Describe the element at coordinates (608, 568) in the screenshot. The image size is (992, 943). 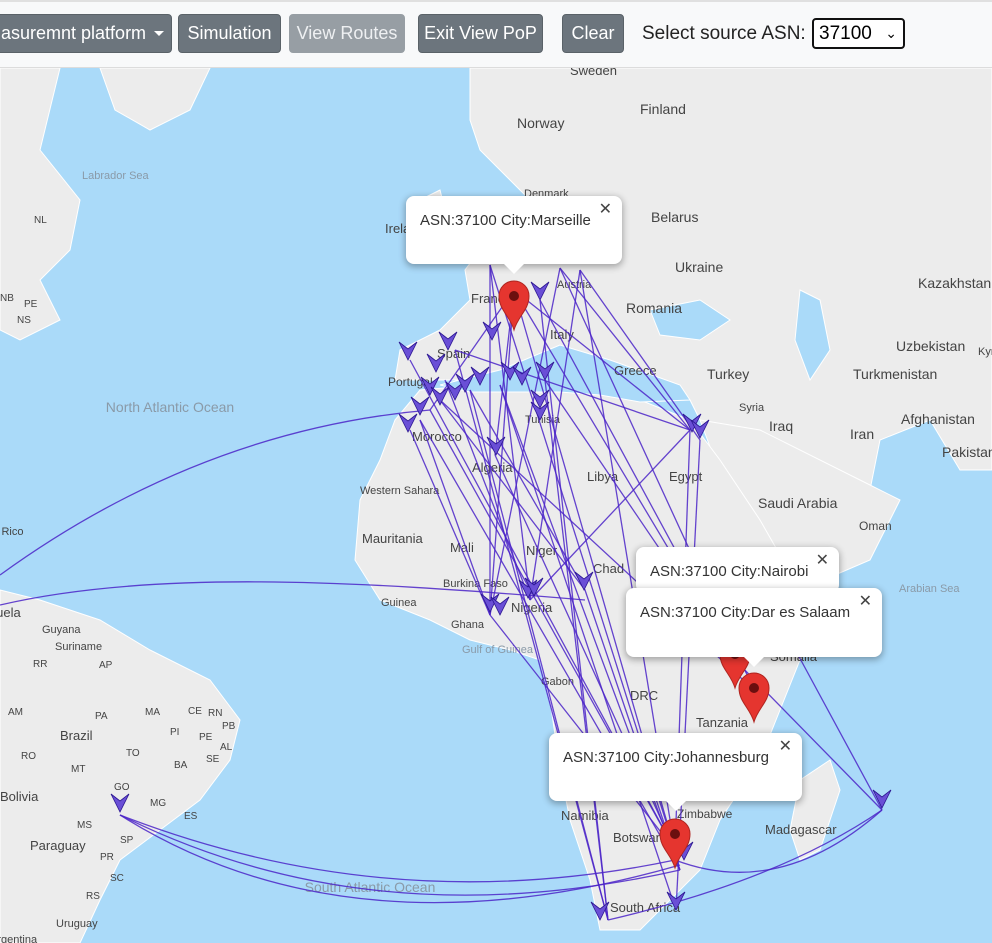
I see `country-label: Chad` at that location.